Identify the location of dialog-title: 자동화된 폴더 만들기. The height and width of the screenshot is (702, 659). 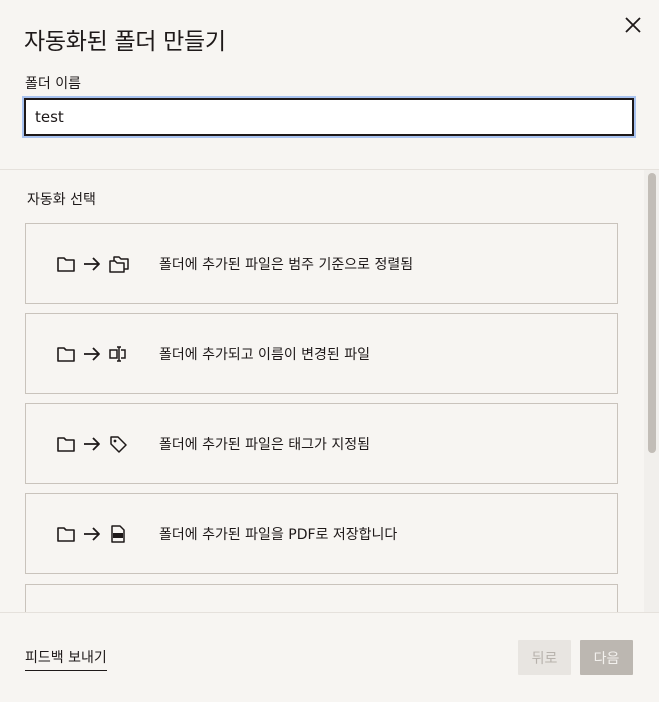
(125, 42).